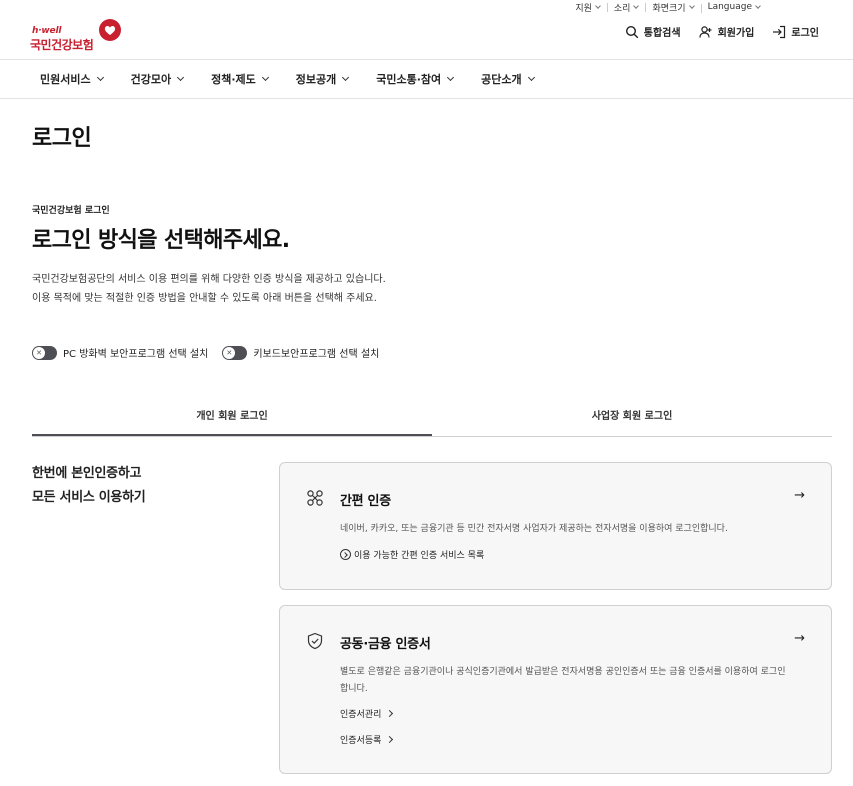 This screenshot has width=853, height=786. What do you see at coordinates (345, 554) in the screenshot?
I see `chevron-circle-icon` at bounding box center [345, 554].